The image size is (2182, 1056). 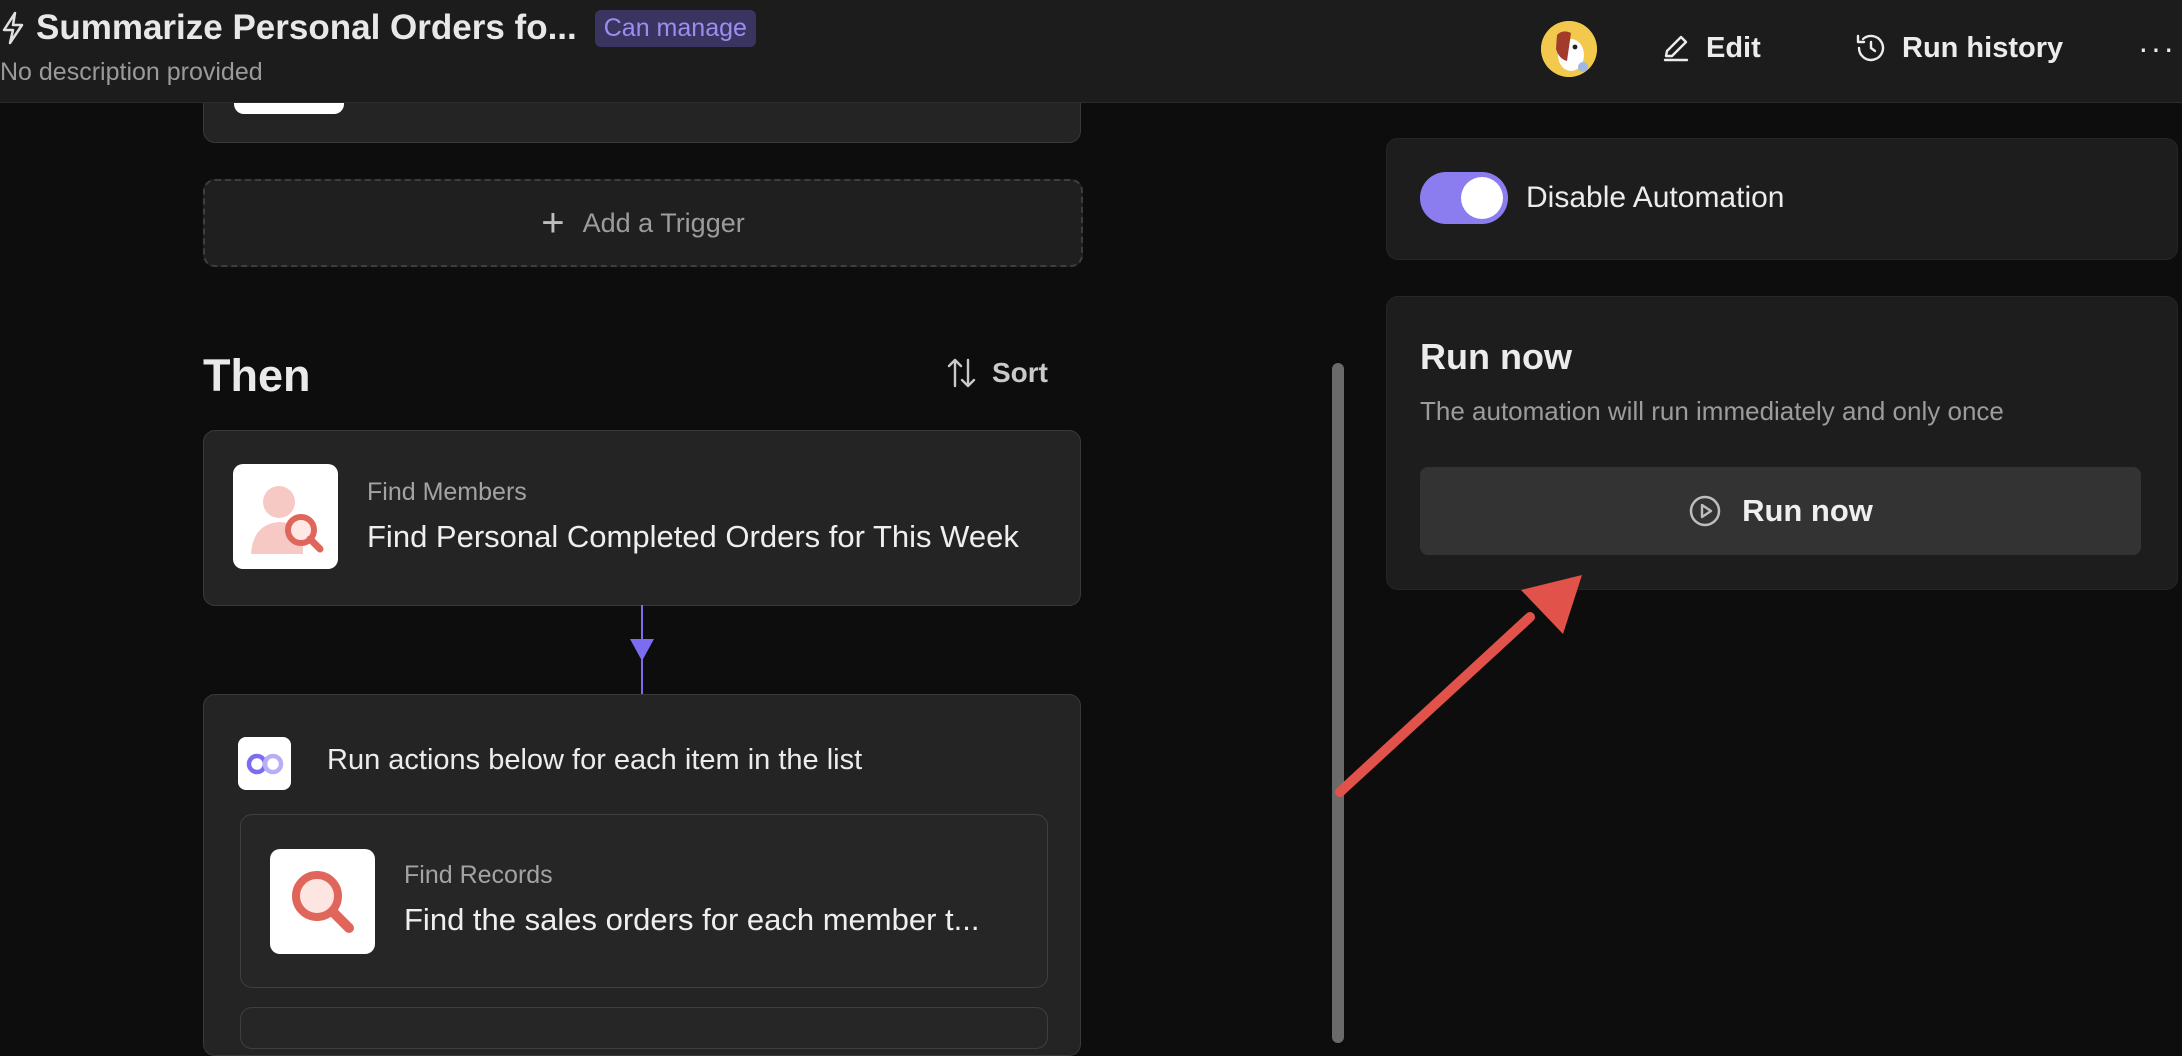 I want to click on loop-icon-tile, so click(x=264, y=763).